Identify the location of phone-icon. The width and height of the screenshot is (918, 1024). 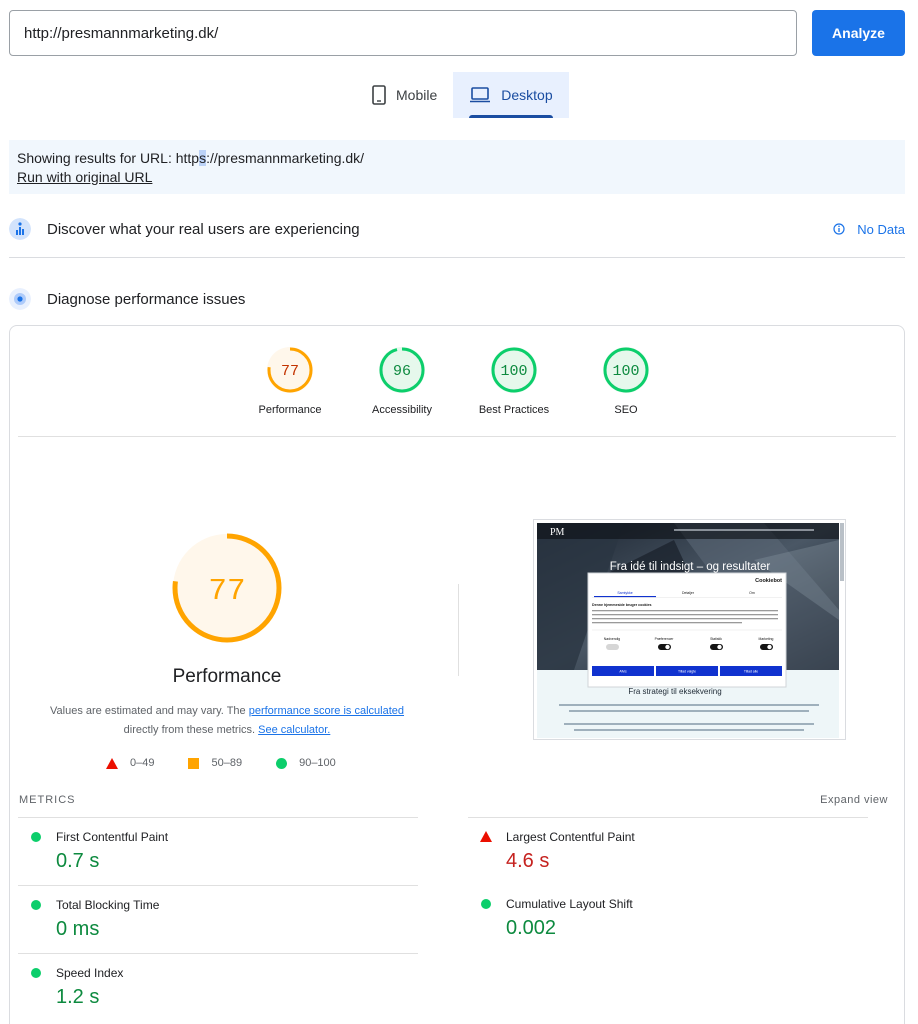
(379, 95).